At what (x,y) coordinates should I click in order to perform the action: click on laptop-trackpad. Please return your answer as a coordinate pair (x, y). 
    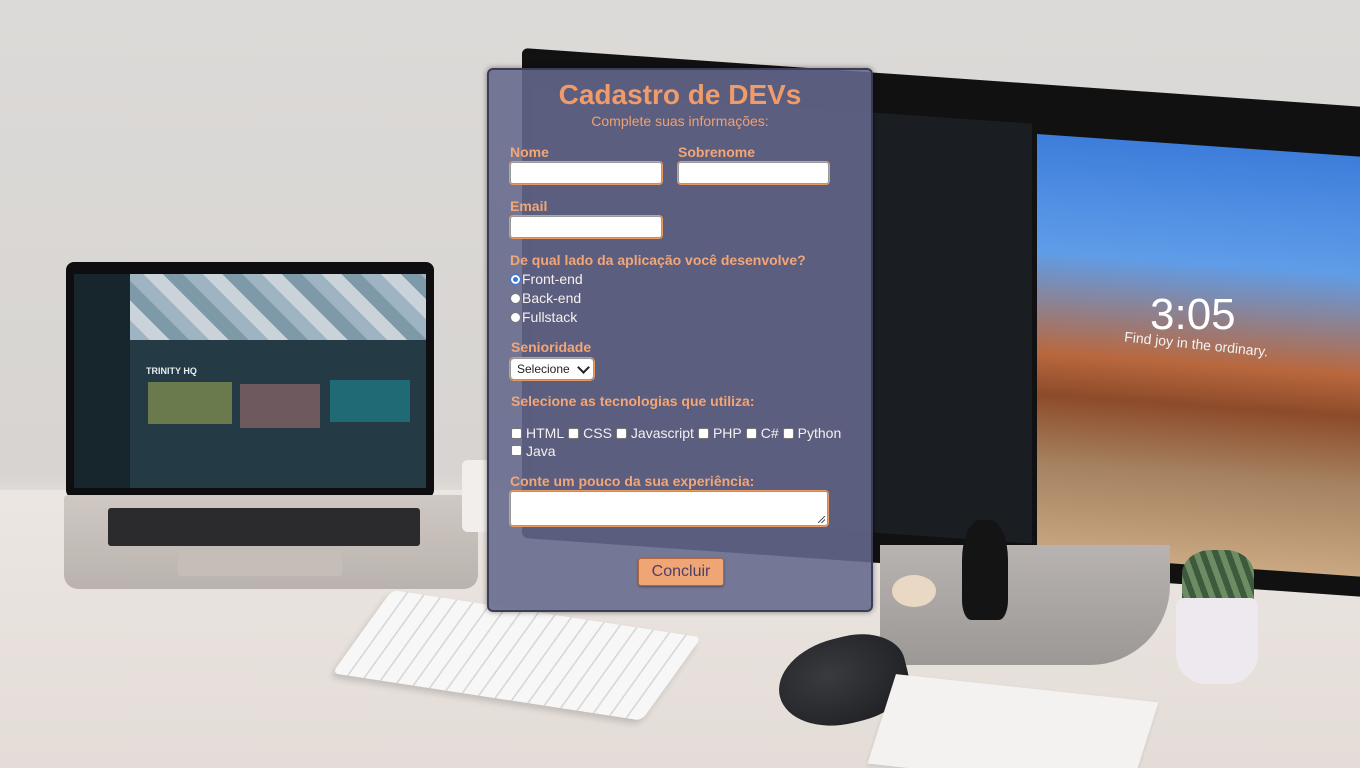
    Looking at the image, I should click on (260, 563).